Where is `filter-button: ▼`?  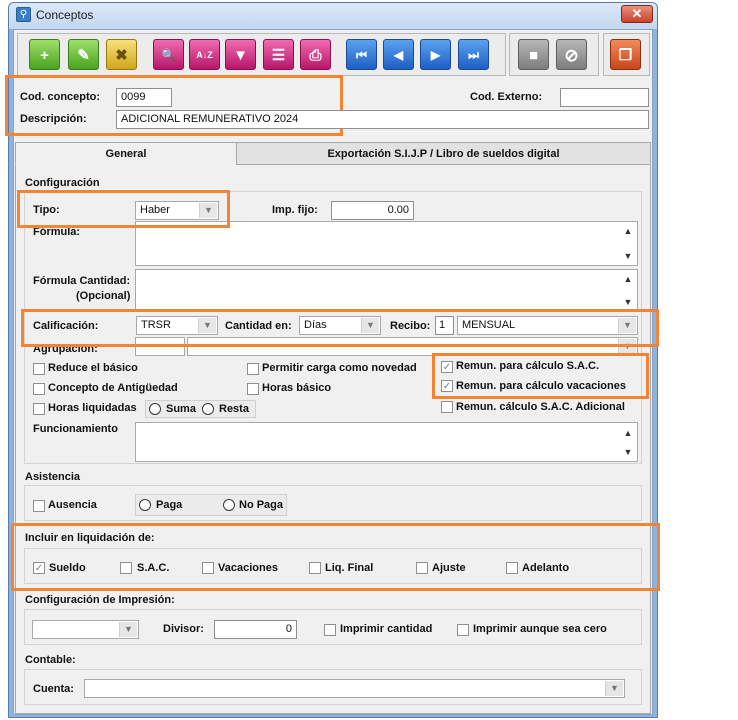 filter-button: ▼ is located at coordinates (240, 54).